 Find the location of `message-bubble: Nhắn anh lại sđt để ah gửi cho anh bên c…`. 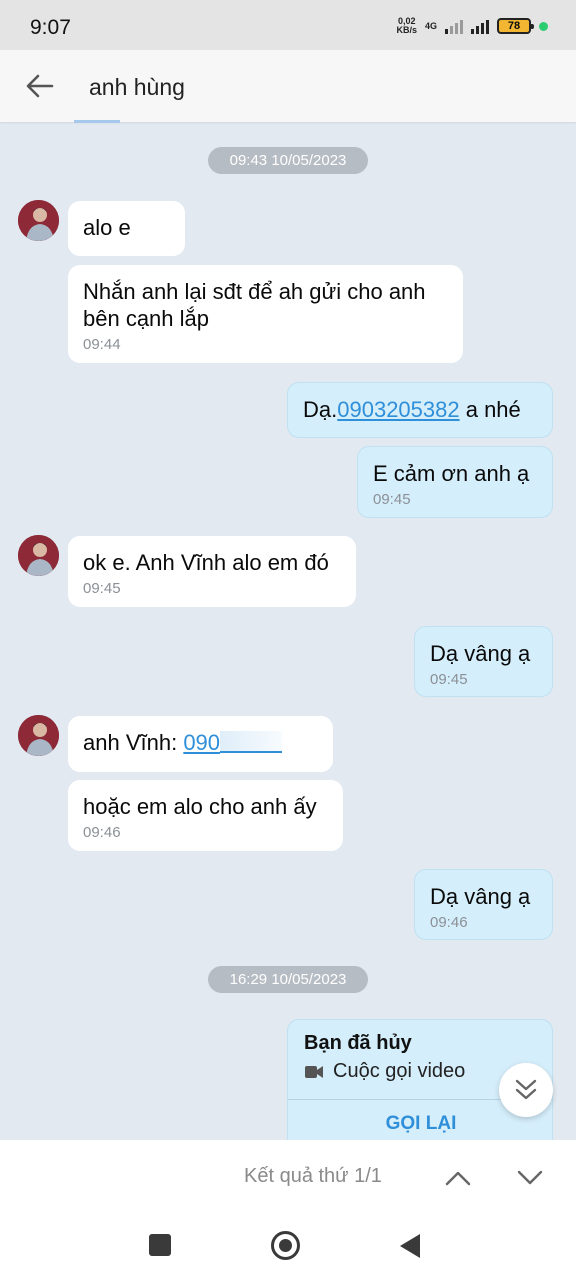

message-bubble: Nhắn anh lại sđt để ah gửi cho anh bên c… is located at coordinates (265, 314).